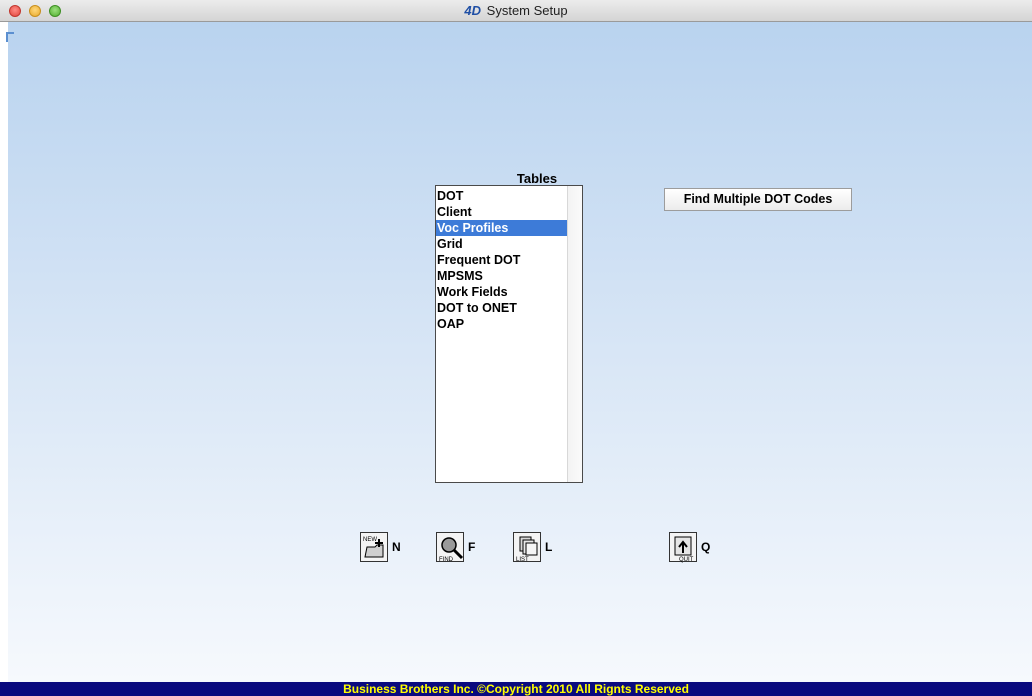 This screenshot has height=696, width=1032. Describe the element at coordinates (374, 547) in the screenshot. I see `new-record-icon: NEW` at that location.